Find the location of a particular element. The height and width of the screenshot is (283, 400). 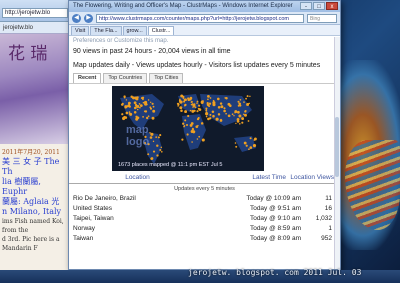

browser-tab: Visit is located at coordinates (80, 30).